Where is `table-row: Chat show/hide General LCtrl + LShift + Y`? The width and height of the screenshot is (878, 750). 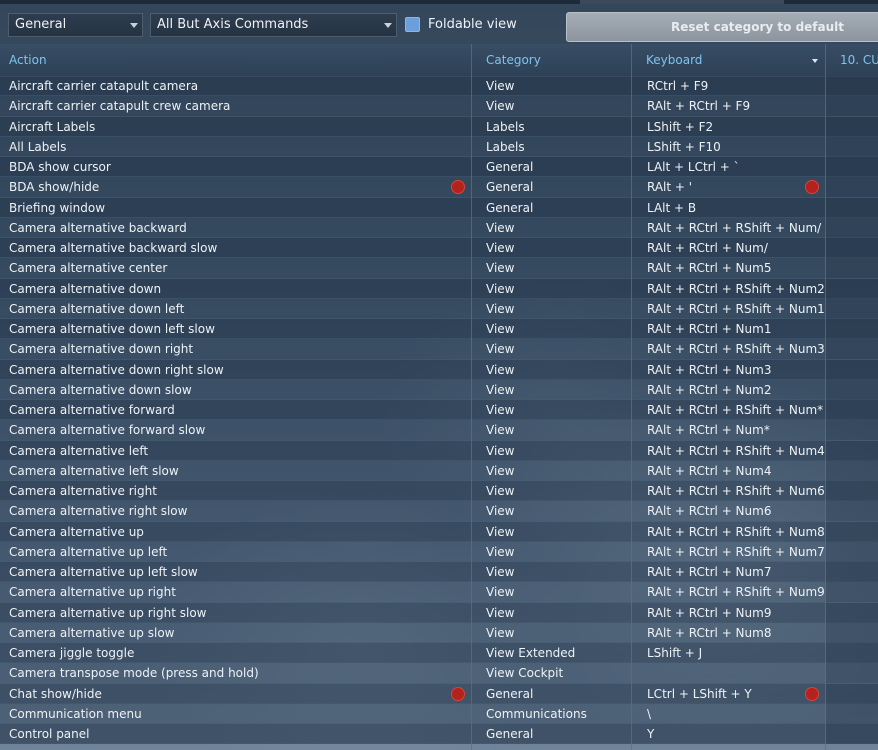
table-row: Chat show/hide General LCtrl + LShift + Y is located at coordinates (439, 693).